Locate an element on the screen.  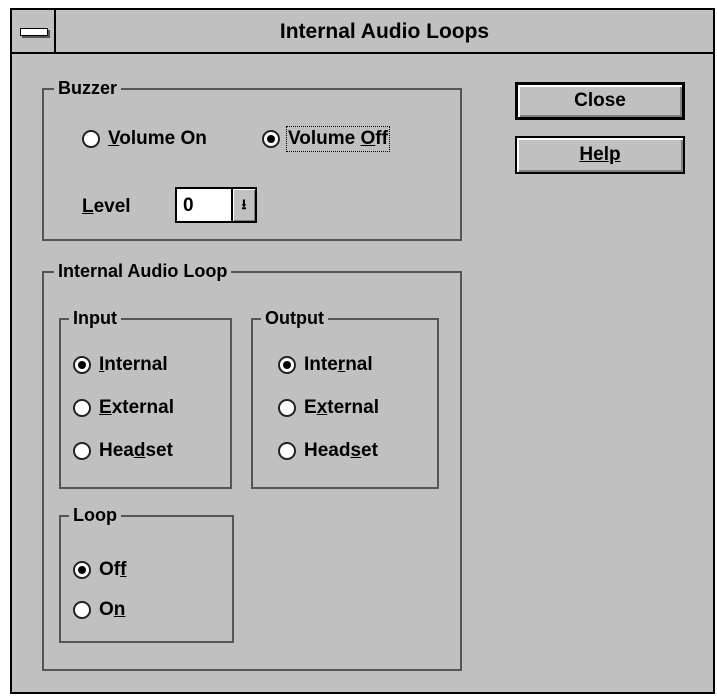
input-headset-radio: Headset is located at coordinates (123, 451).